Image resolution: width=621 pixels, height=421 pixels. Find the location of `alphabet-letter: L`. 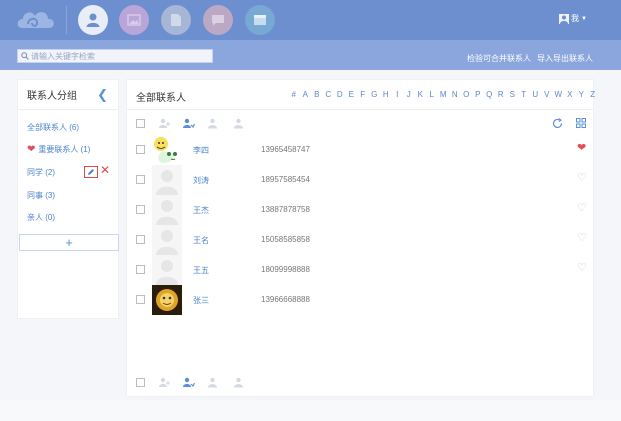

alphabet-letter: L is located at coordinates (432, 94).